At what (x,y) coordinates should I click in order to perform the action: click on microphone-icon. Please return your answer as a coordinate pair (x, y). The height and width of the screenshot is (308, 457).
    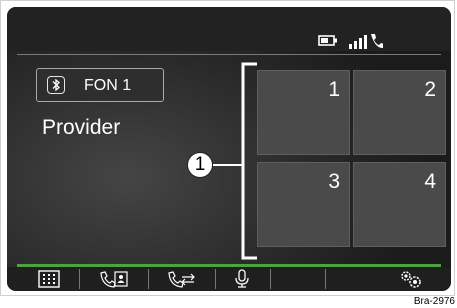
    Looking at the image, I should click on (242, 278).